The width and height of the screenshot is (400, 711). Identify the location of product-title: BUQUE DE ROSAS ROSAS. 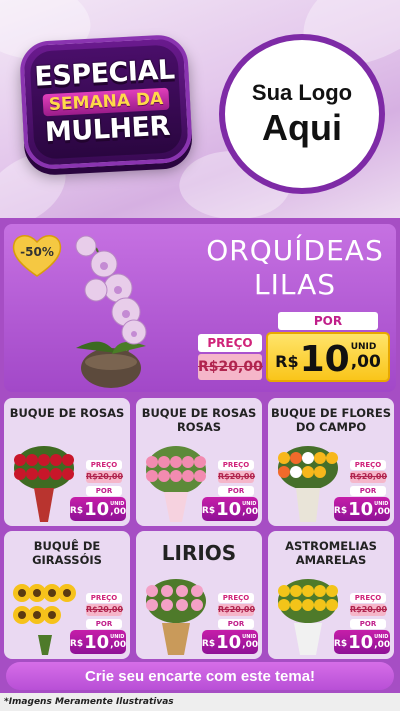
(199, 420).